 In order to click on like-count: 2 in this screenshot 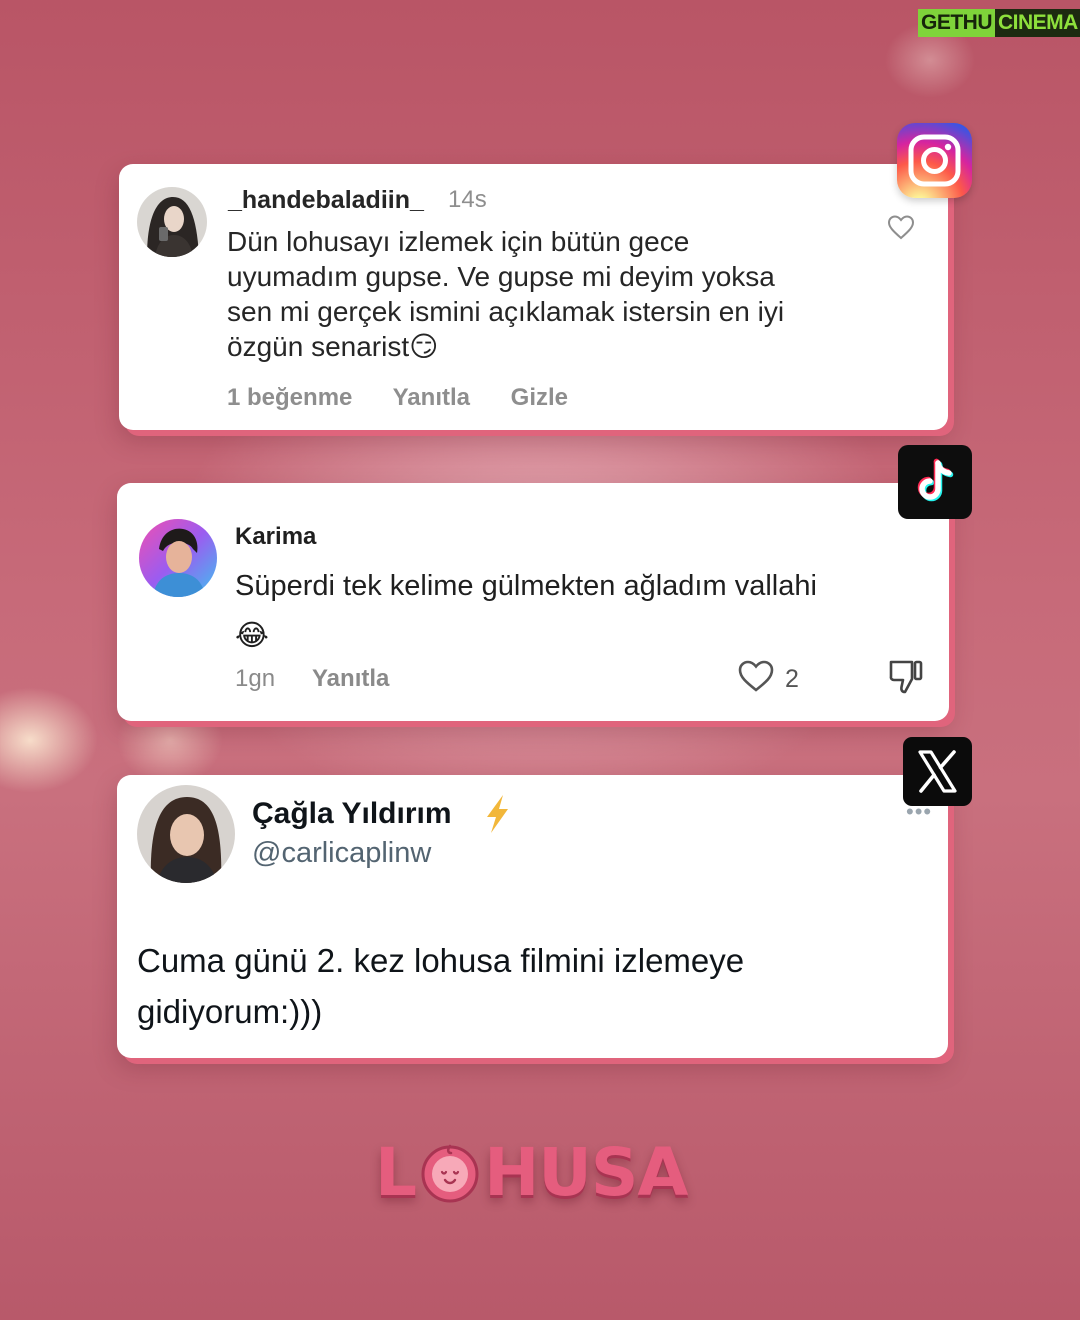, I will do `click(792, 679)`.